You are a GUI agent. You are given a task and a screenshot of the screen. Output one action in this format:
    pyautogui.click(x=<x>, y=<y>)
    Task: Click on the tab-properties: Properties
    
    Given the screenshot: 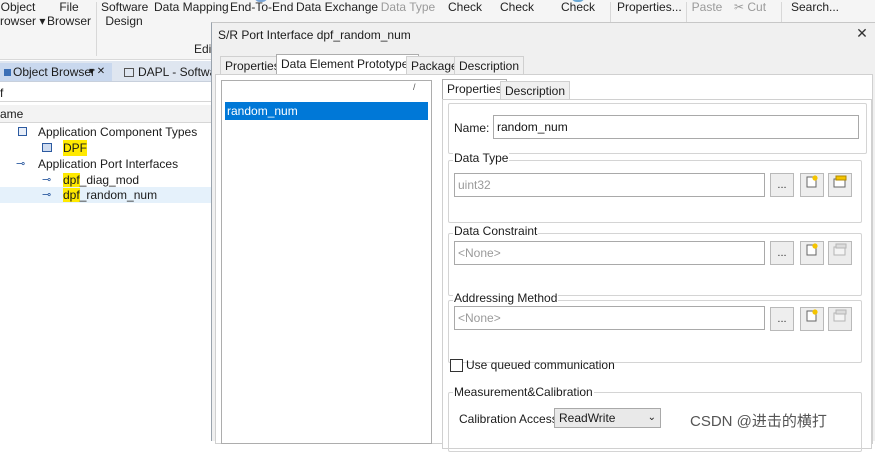 What is the action you would take?
    pyautogui.click(x=252, y=65)
    